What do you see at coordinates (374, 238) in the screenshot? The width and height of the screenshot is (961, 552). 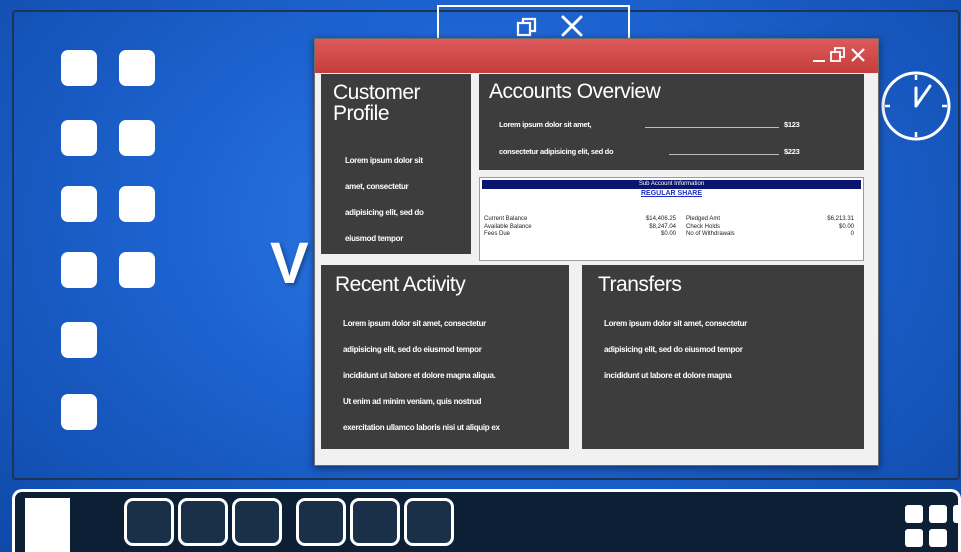 I see `text-line: eiusmod tempor` at bounding box center [374, 238].